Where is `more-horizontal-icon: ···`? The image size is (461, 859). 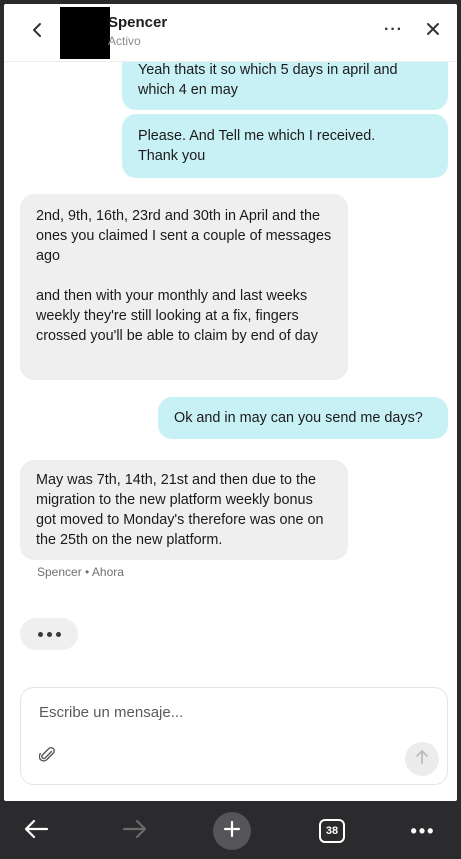
more-horizontal-icon: ··· is located at coordinates (393, 29).